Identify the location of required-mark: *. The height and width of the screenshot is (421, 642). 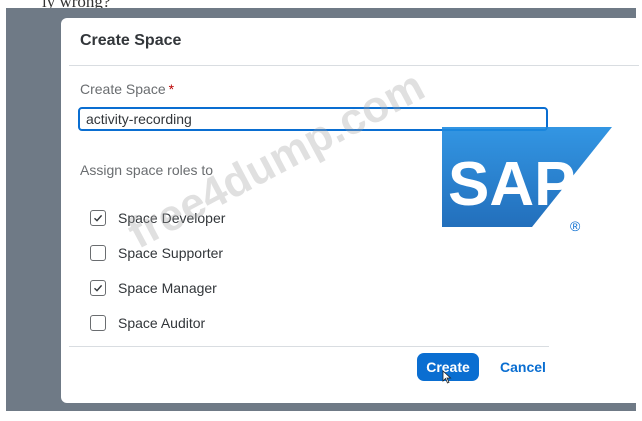
(171, 89).